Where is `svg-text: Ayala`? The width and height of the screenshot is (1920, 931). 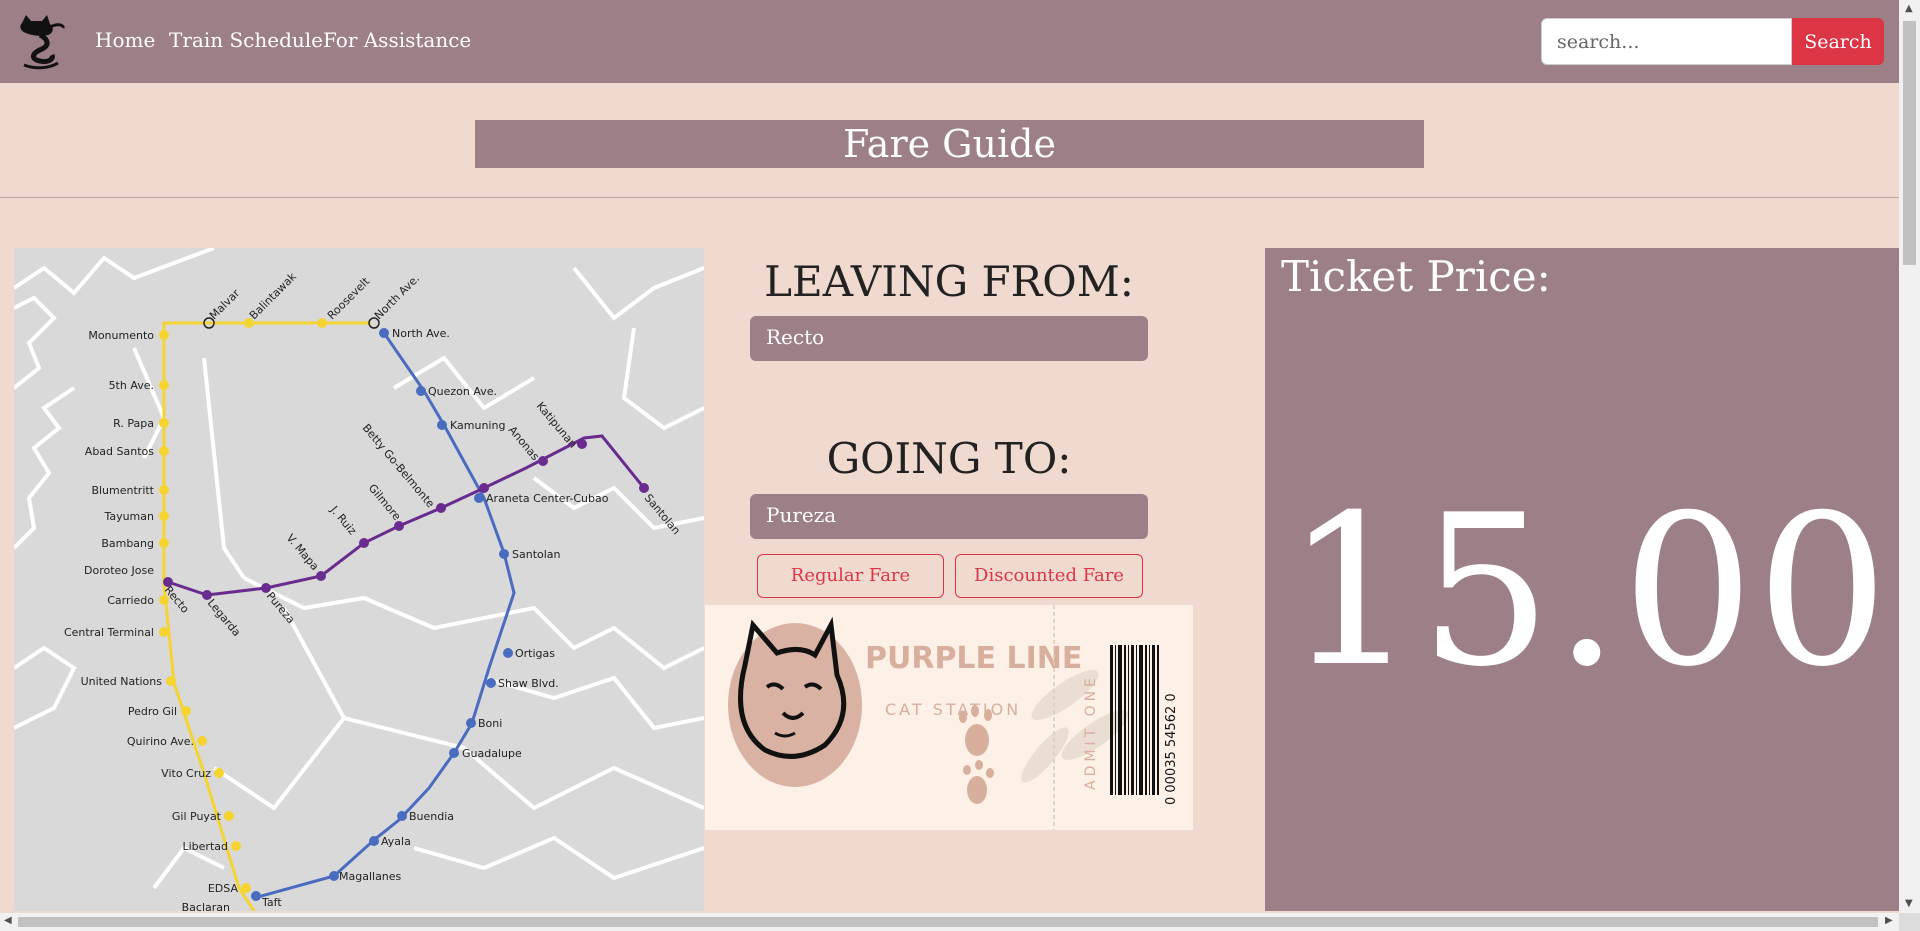
svg-text: Ayala is located at coordinates (396, 841).